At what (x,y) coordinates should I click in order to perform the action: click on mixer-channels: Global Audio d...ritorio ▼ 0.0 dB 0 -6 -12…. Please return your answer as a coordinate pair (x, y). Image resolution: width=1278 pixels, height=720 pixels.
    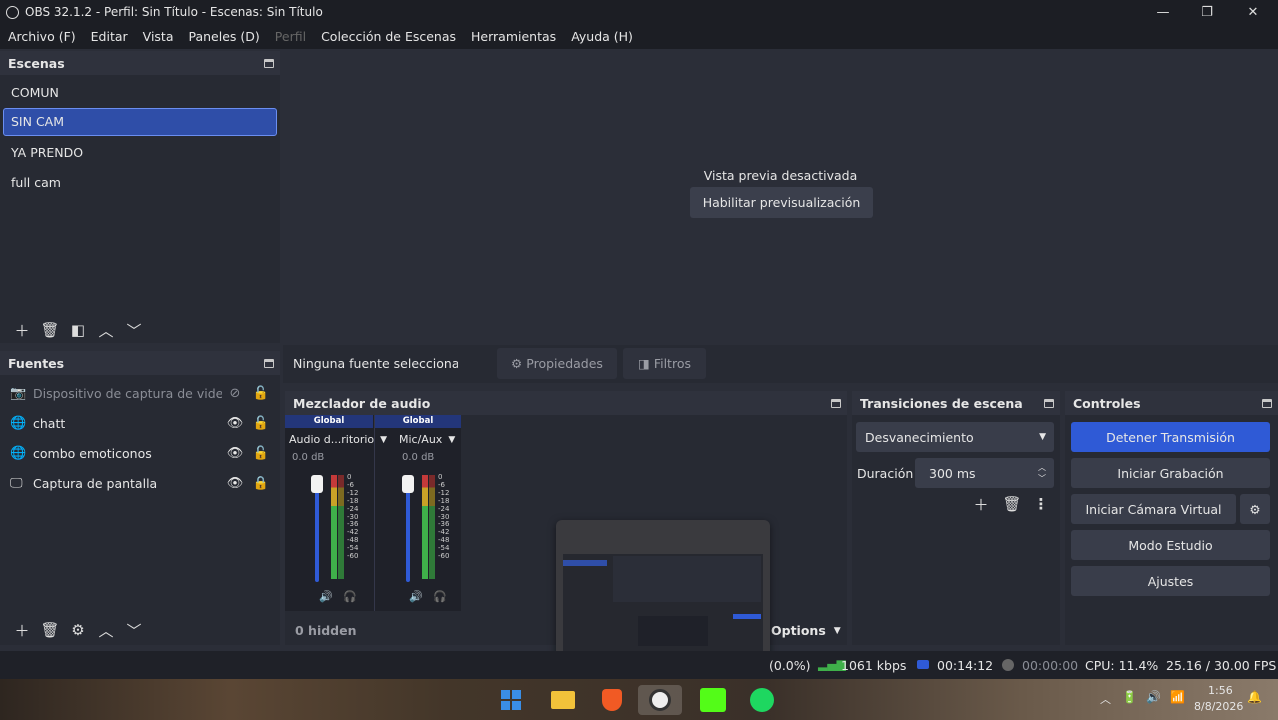
    Looking at the image, I should click on (373, 513).